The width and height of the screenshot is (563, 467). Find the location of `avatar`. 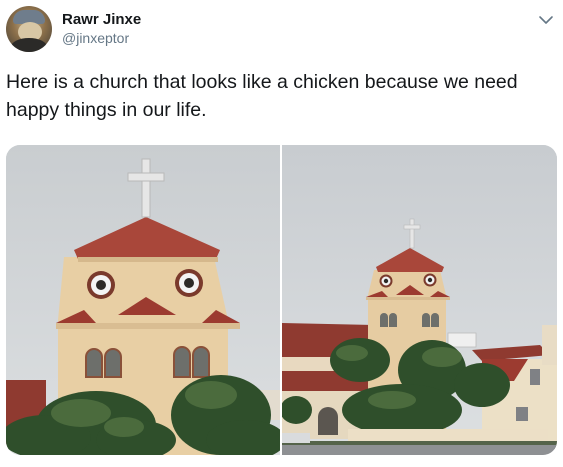

avatar is located at coordinates (29, 29).